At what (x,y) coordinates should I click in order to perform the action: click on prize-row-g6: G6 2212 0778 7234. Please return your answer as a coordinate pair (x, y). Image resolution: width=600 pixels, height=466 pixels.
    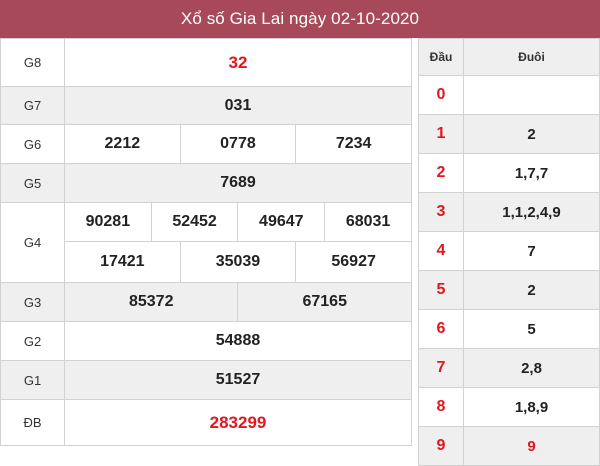
    Looking at the image, I should click on (206, 144).